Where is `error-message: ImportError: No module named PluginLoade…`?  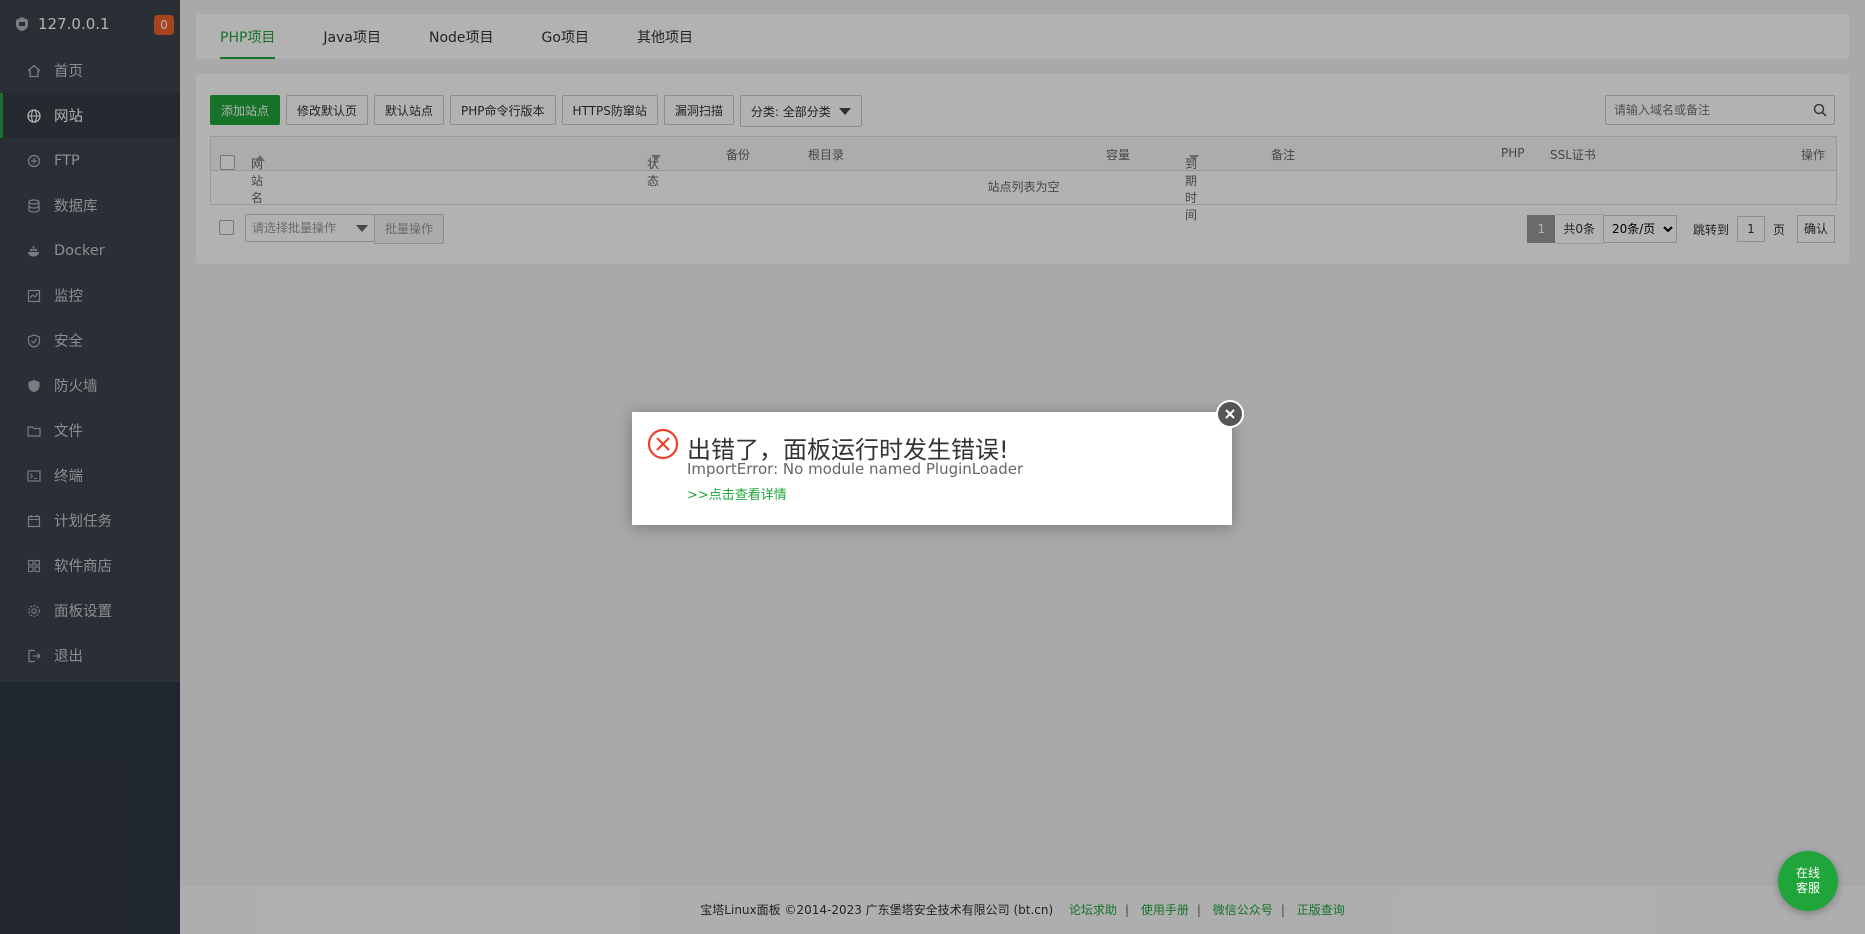 error-message: ImportError: No module named PluginLoade… is located at coordinates (855, 469).